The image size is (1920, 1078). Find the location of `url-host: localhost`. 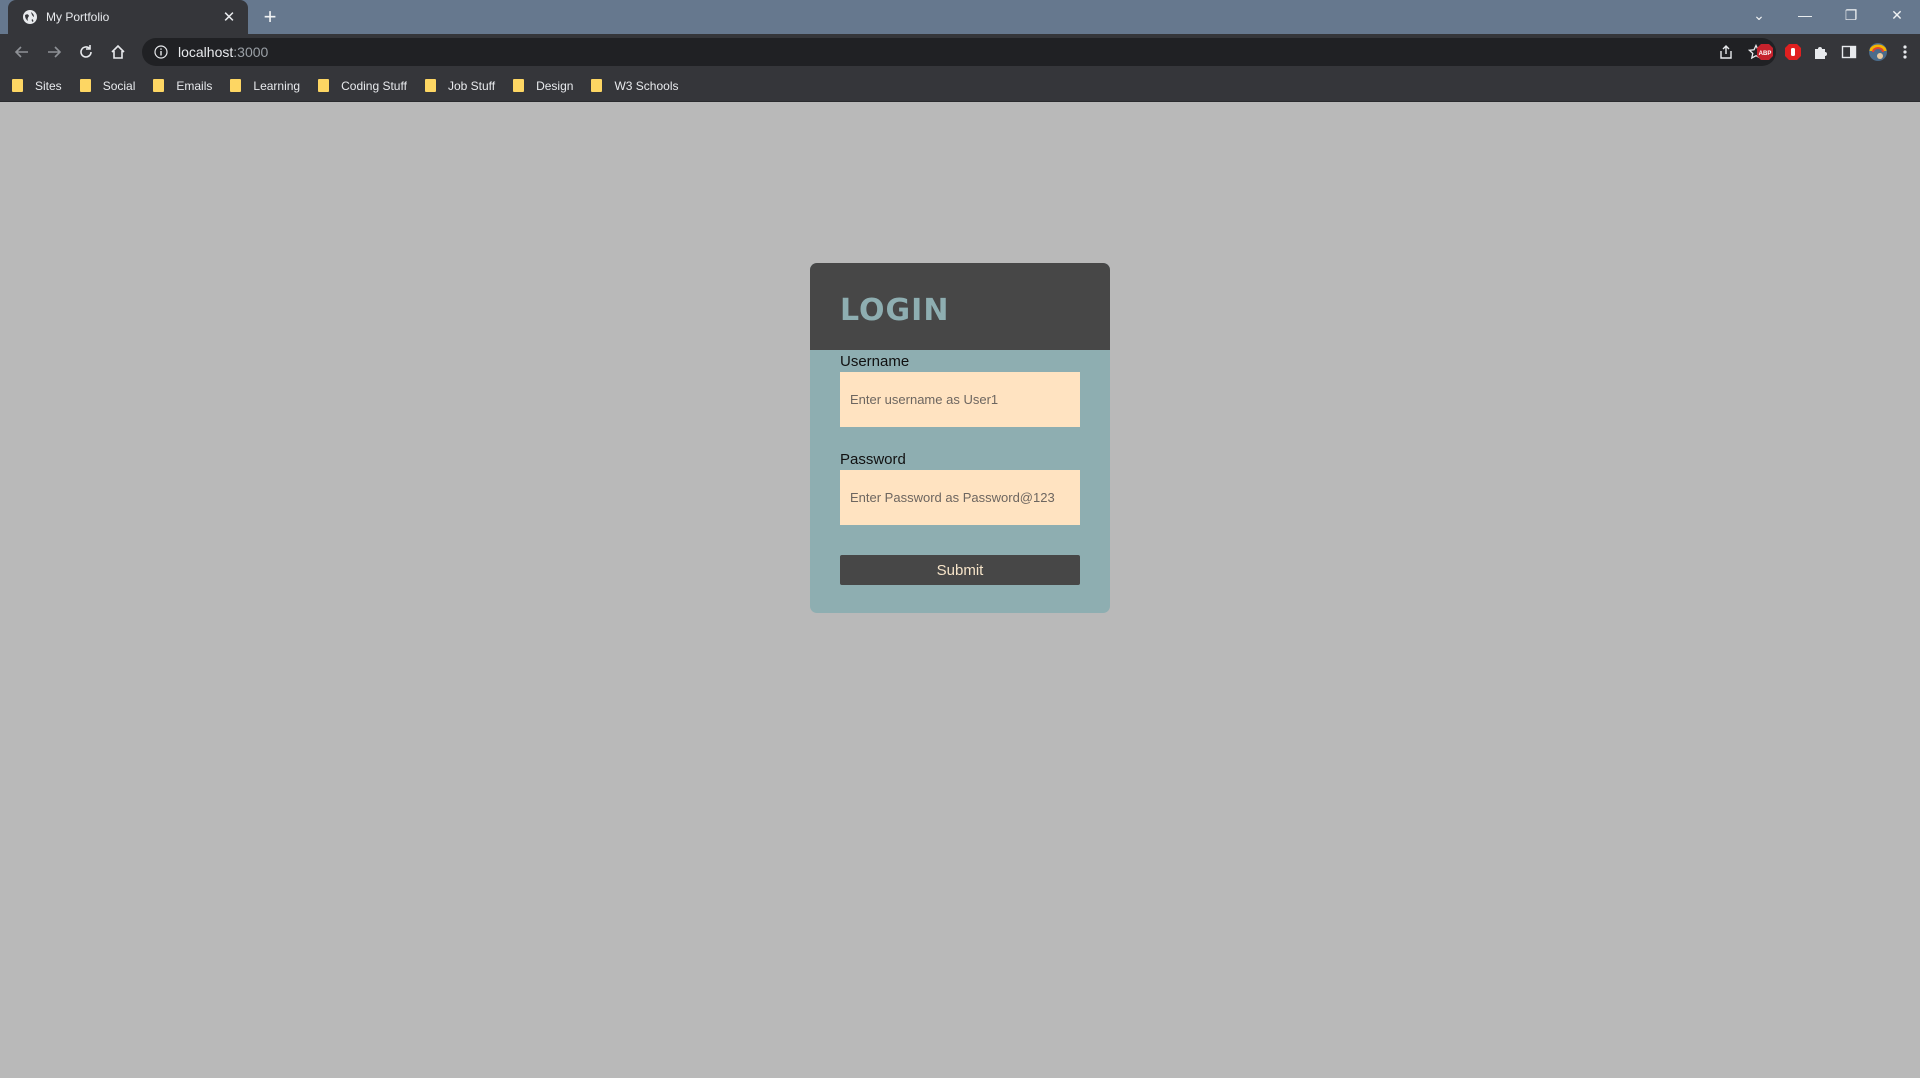

url-host: localhost is located at coordinates (206, 52).